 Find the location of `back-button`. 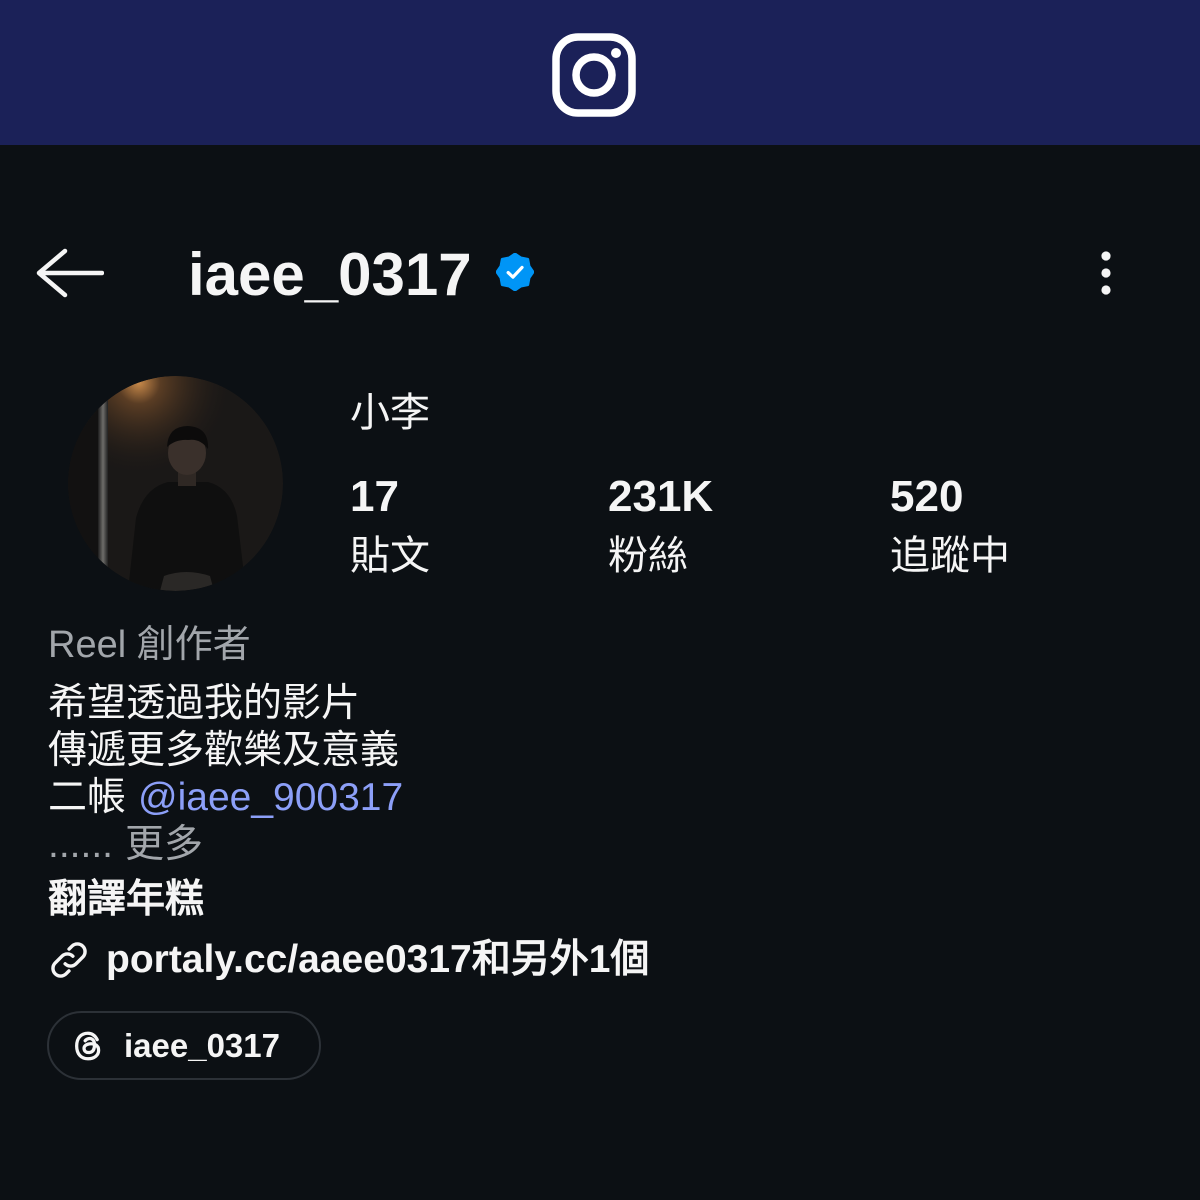

back-button is located at coordinates (70, 273).